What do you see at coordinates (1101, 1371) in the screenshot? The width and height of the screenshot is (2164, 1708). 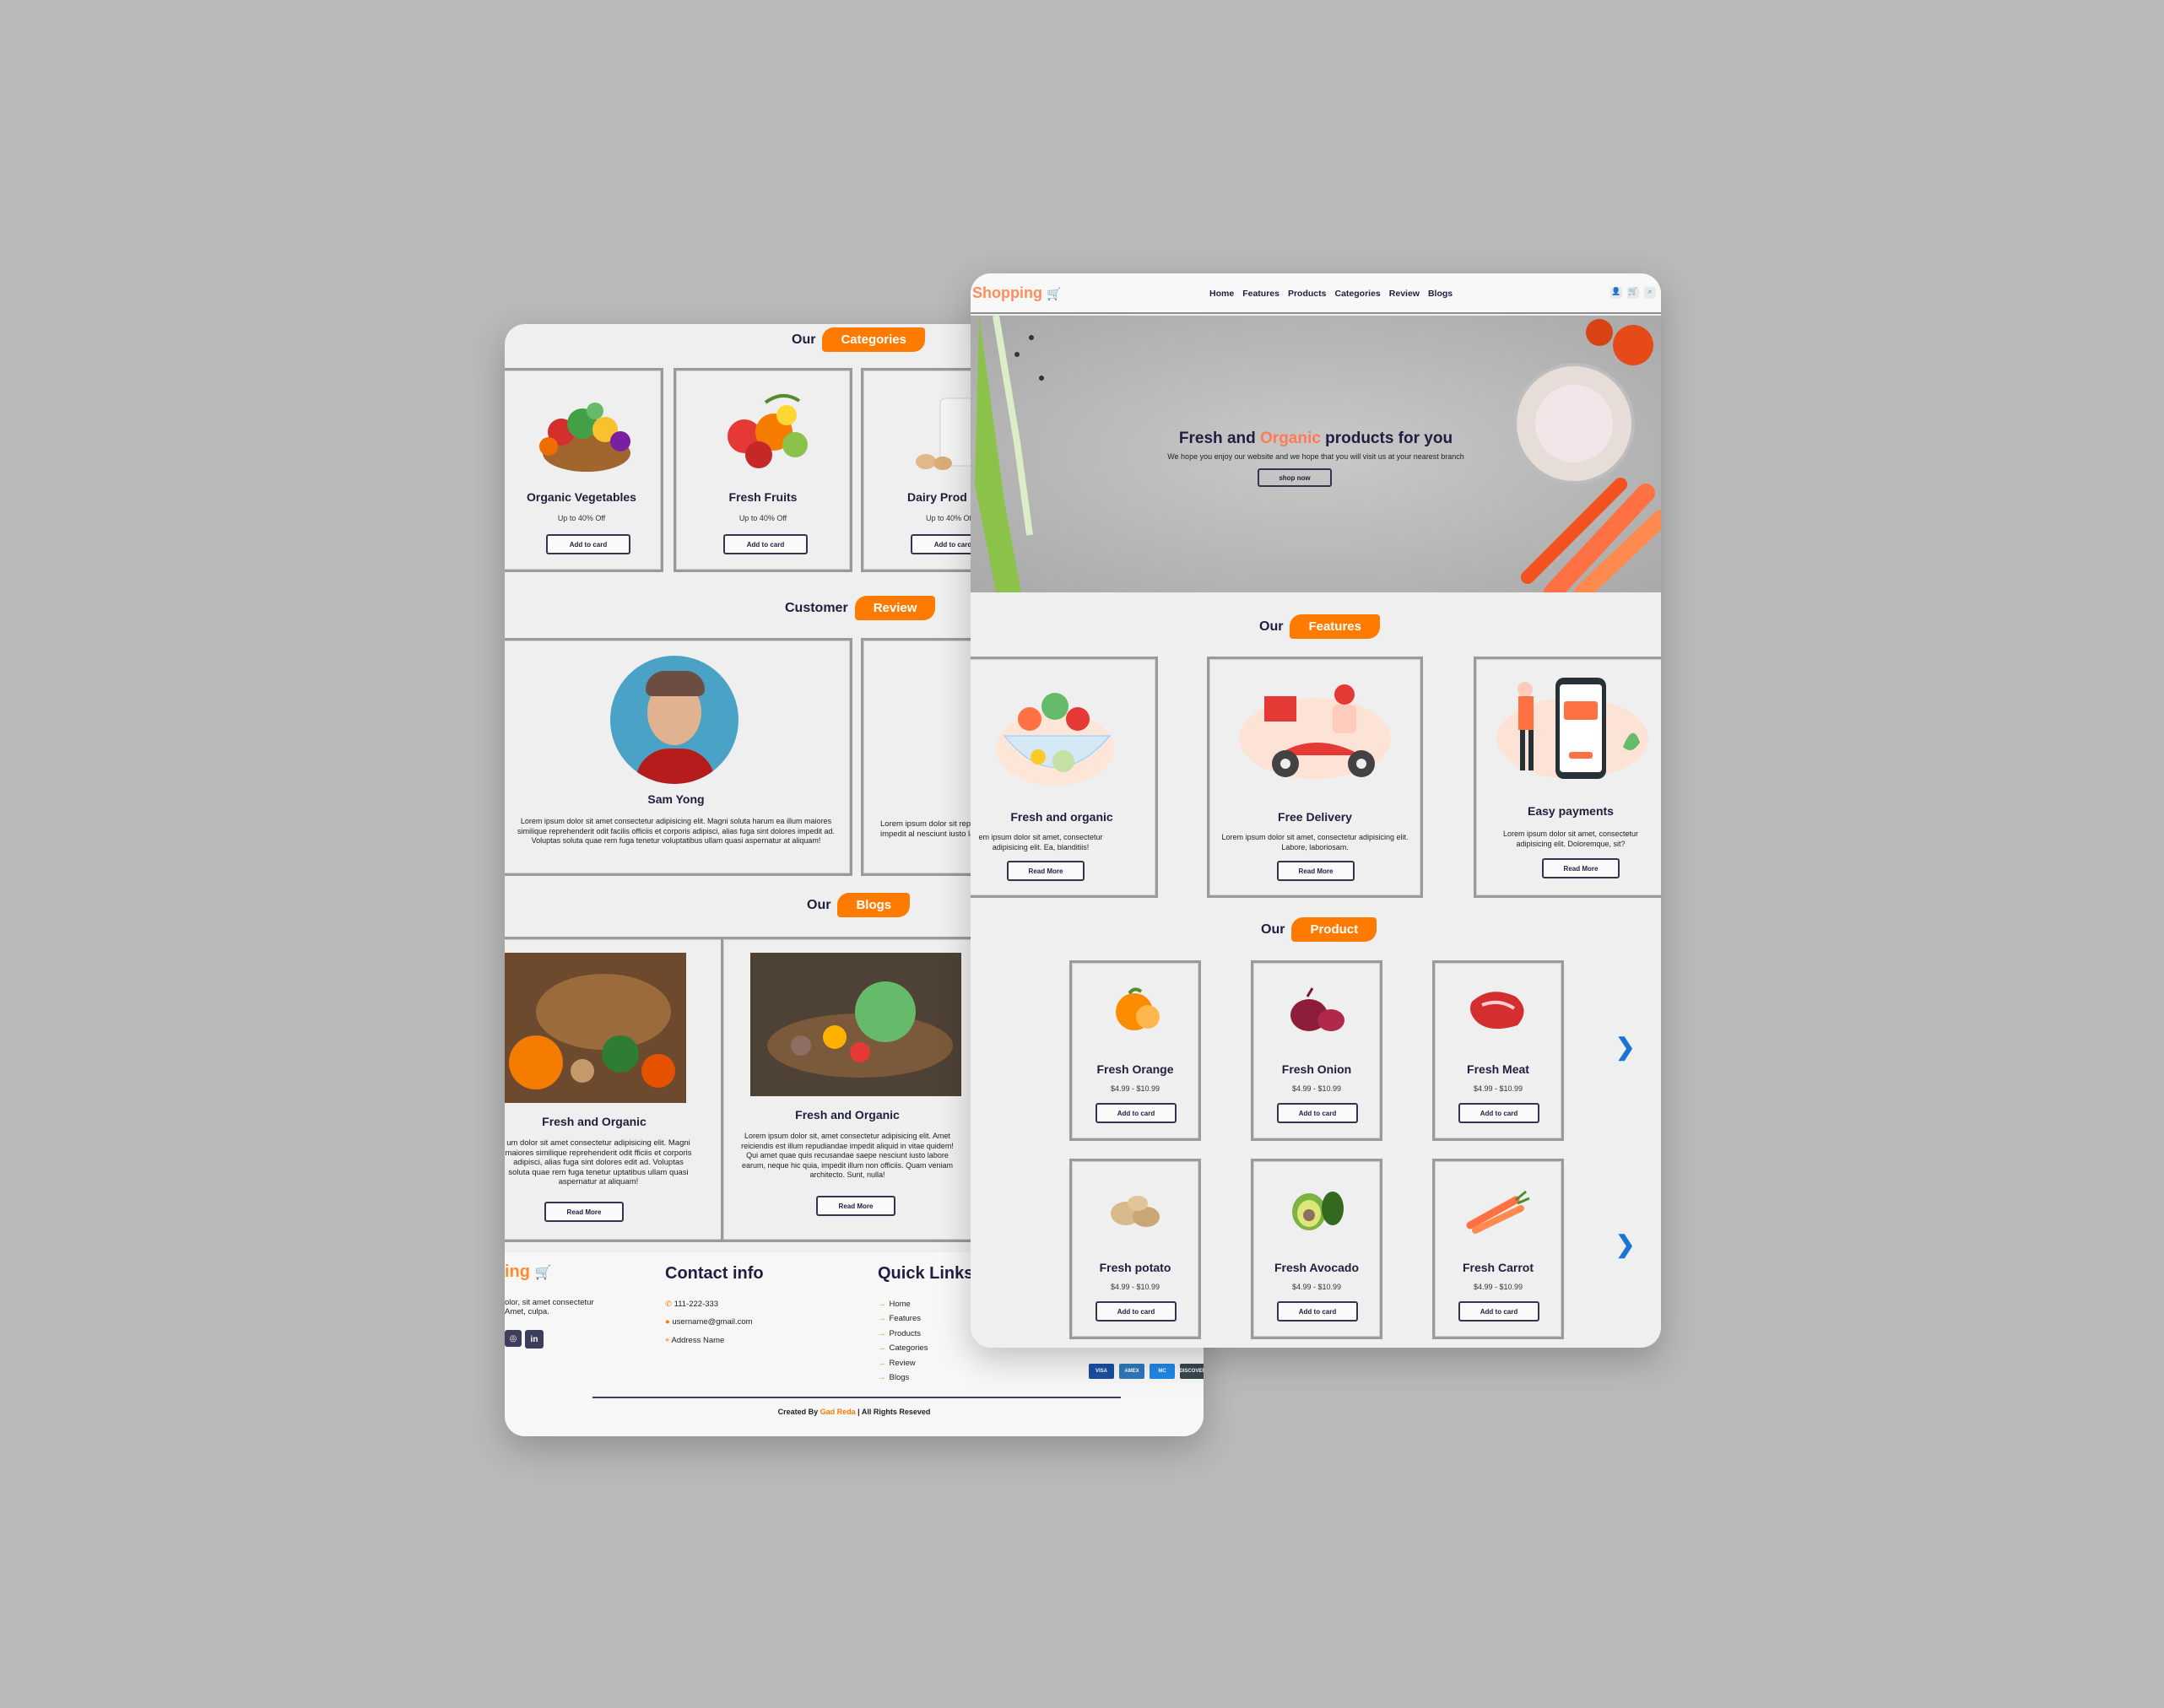 I see `visa-icon: VISA` at bounding box center [1101, 1371].